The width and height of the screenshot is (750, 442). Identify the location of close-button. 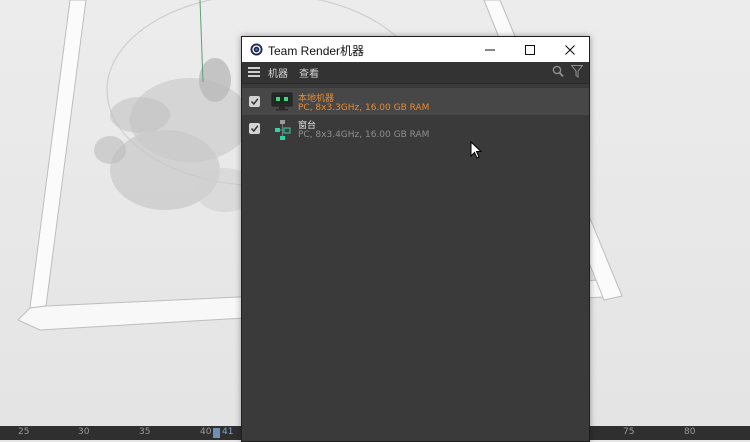
(570, 49).